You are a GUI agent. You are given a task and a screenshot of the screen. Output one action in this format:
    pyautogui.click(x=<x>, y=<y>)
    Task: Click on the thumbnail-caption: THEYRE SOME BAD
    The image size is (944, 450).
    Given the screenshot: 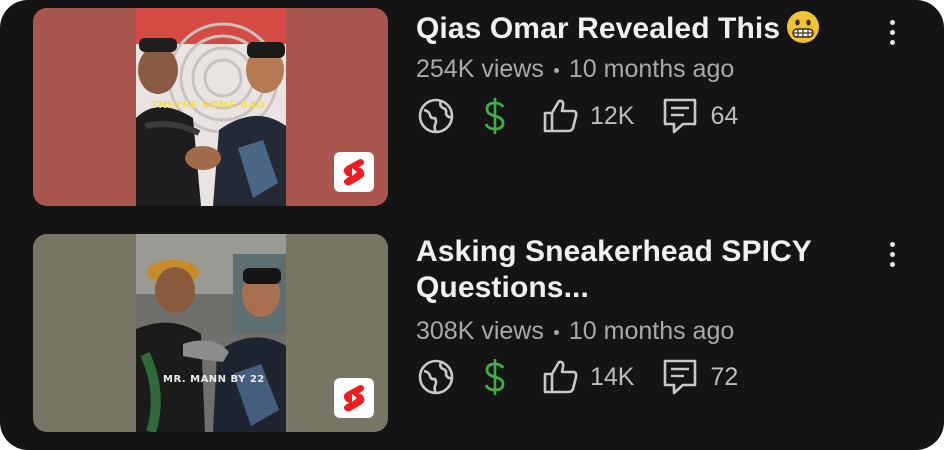 What is the action you would take?
    pyautogui.click(x=208, y=105)
    